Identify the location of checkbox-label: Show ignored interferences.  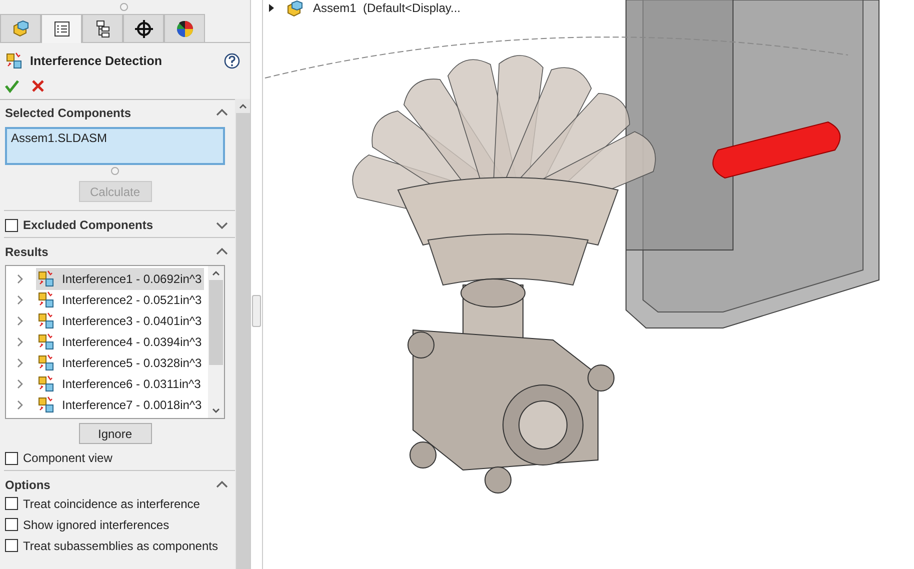
(96, 525).